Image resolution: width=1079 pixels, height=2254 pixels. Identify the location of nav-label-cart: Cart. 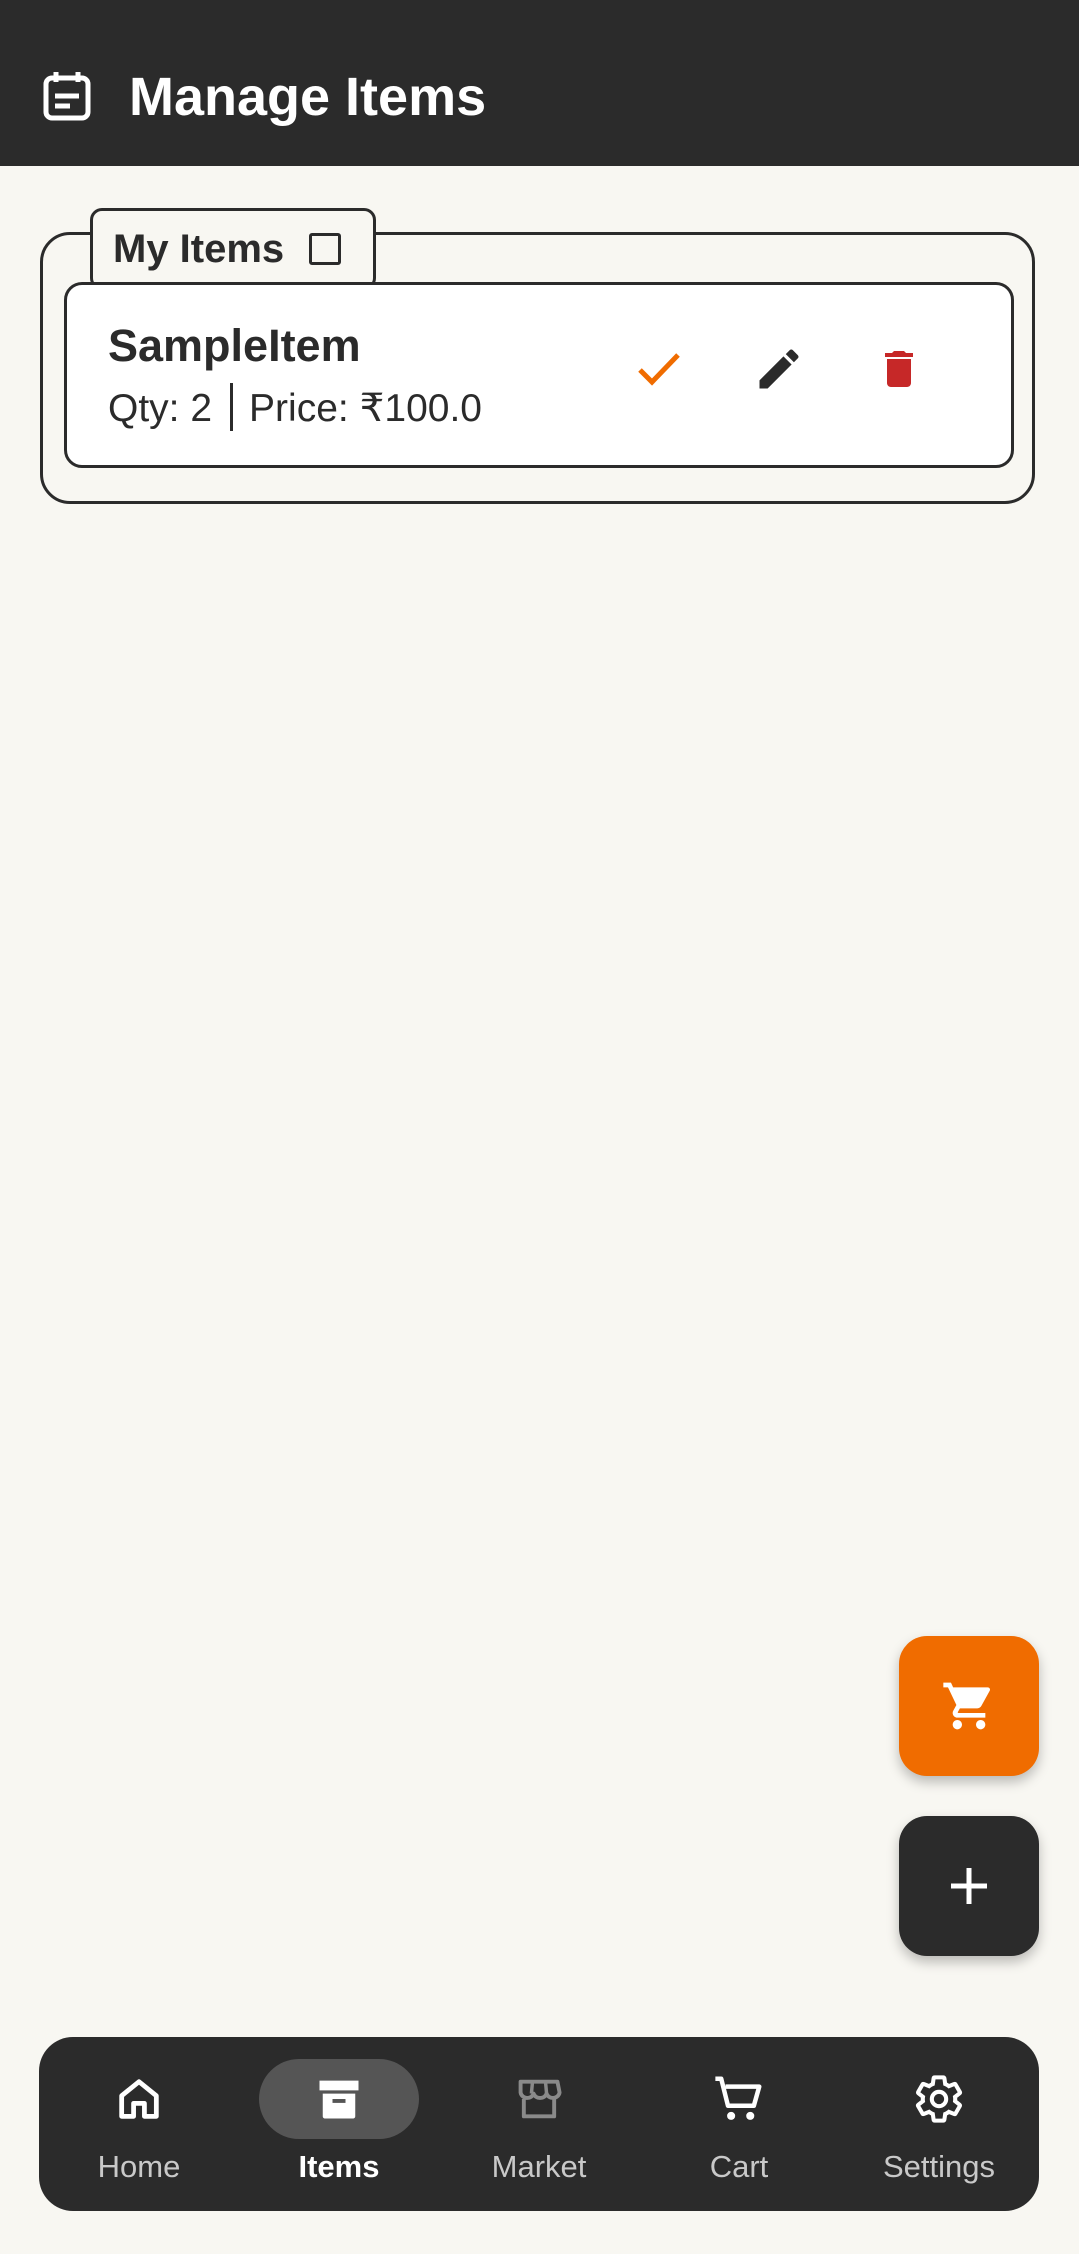
(739, 2166).